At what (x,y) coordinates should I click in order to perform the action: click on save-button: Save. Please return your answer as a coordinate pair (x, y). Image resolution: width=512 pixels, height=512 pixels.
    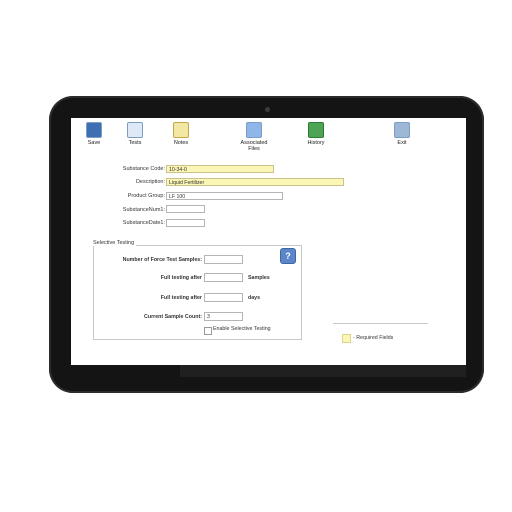
    Looking at the image, I should click on (94, 134).